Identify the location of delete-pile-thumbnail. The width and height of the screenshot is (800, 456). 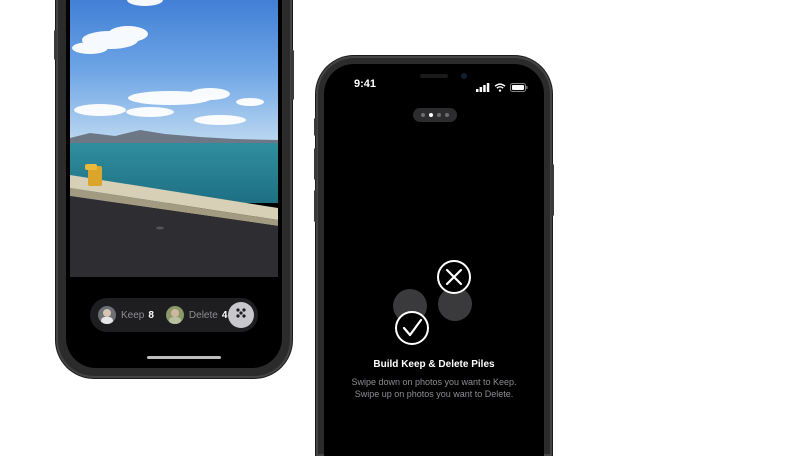
(174, 315).